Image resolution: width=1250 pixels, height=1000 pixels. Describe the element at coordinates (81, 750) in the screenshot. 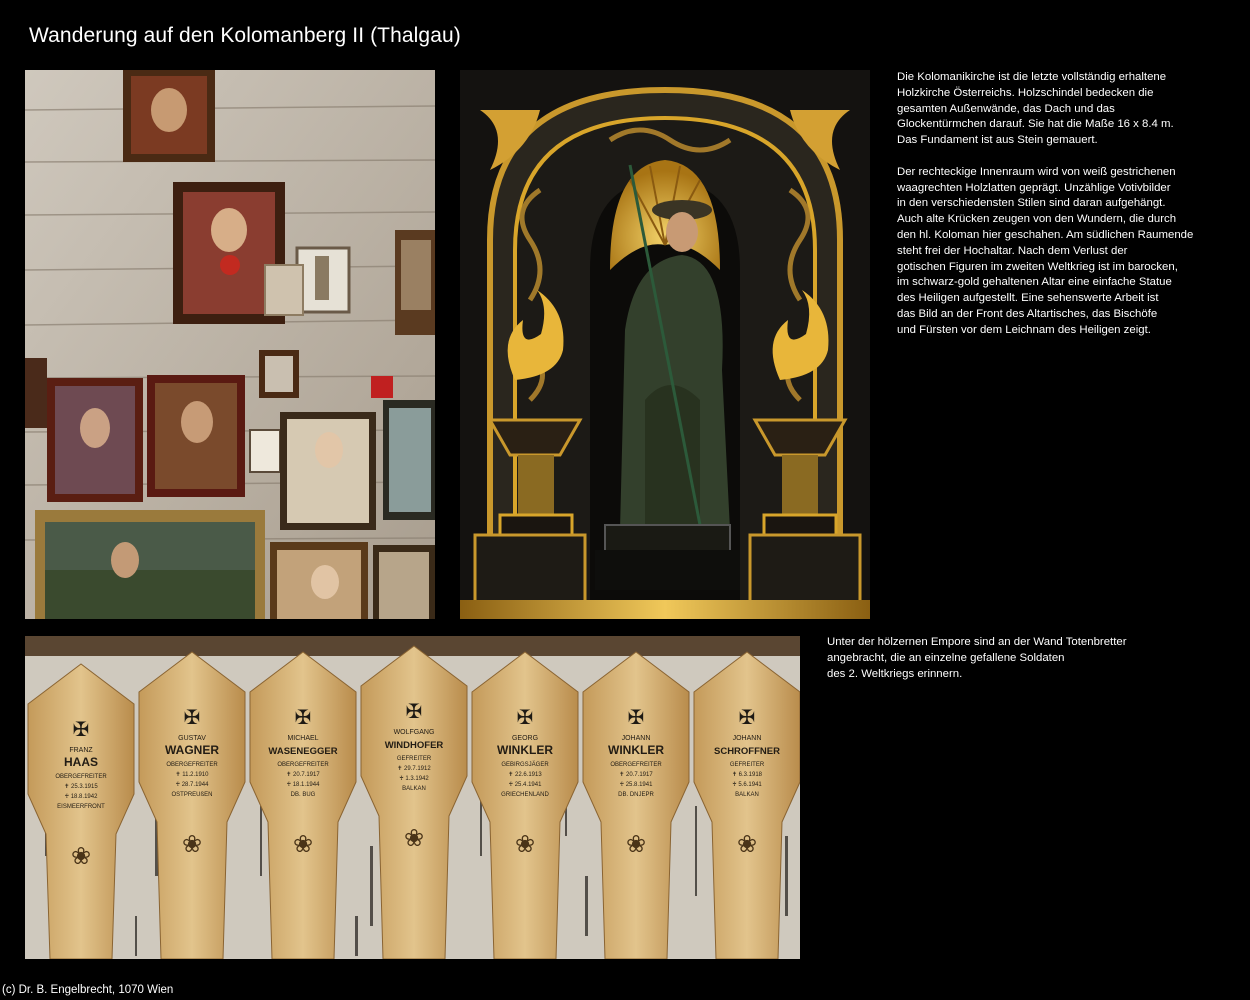

I see `board-first: FRANZ` at that location.